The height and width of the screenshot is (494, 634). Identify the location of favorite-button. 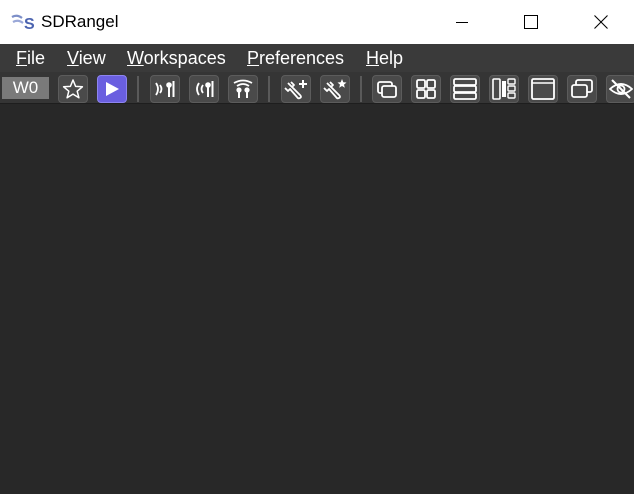
(73, 89).